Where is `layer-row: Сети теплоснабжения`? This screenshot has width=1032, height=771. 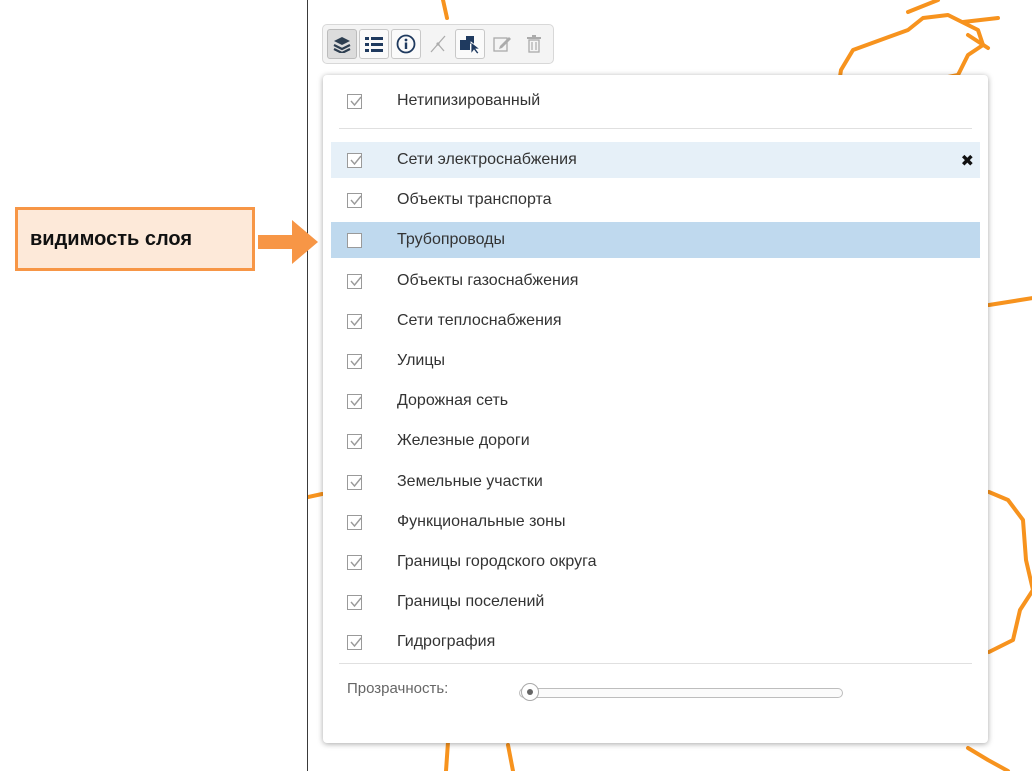 layer-row: Сети теплоснабжения is located at coordinates (655, 321).